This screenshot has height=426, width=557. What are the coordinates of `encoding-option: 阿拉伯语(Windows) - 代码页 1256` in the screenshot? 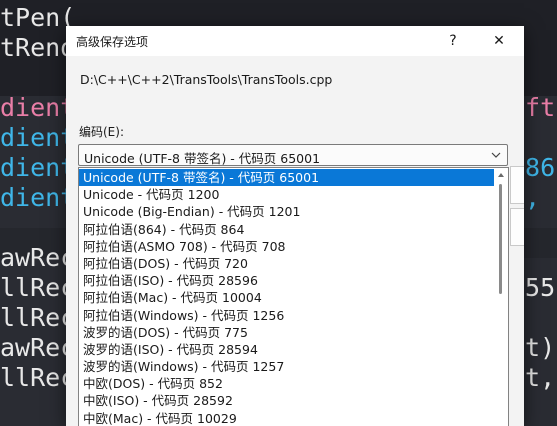 It's located at (287, 315).